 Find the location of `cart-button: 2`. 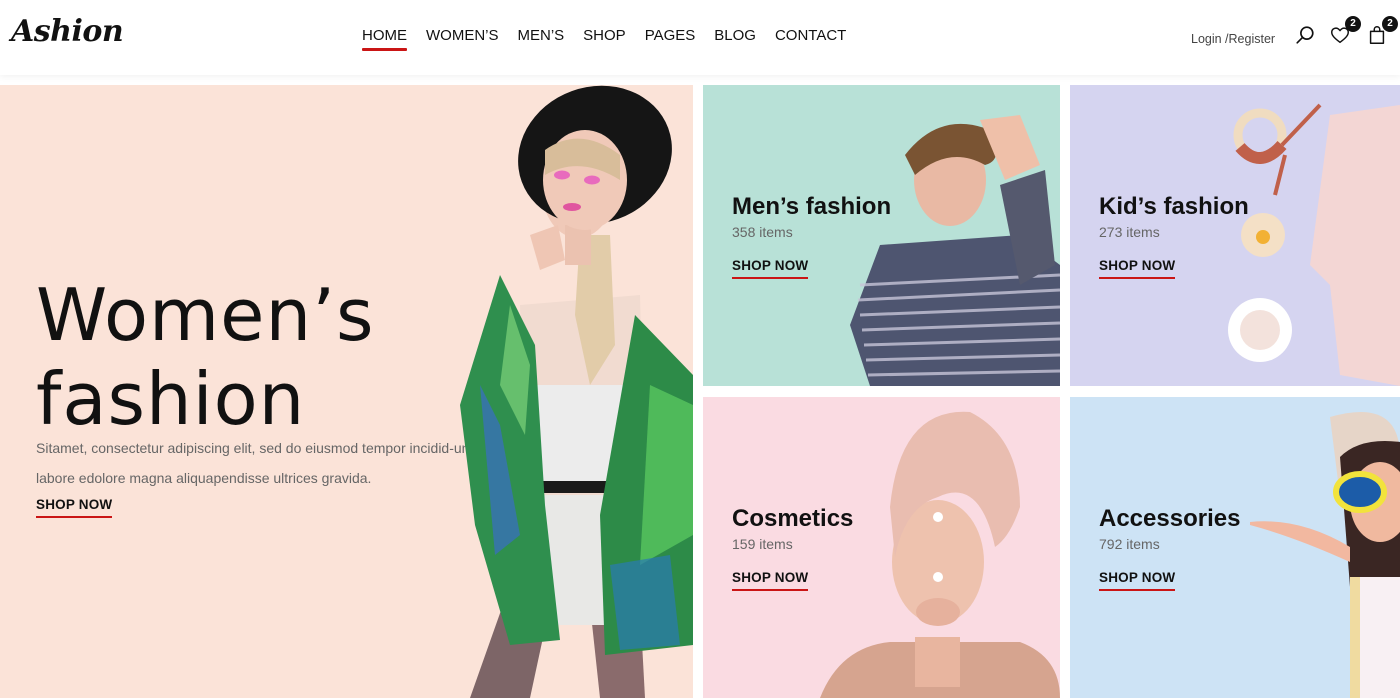

cart-button: 2 is located at coordinates (1382, 33).